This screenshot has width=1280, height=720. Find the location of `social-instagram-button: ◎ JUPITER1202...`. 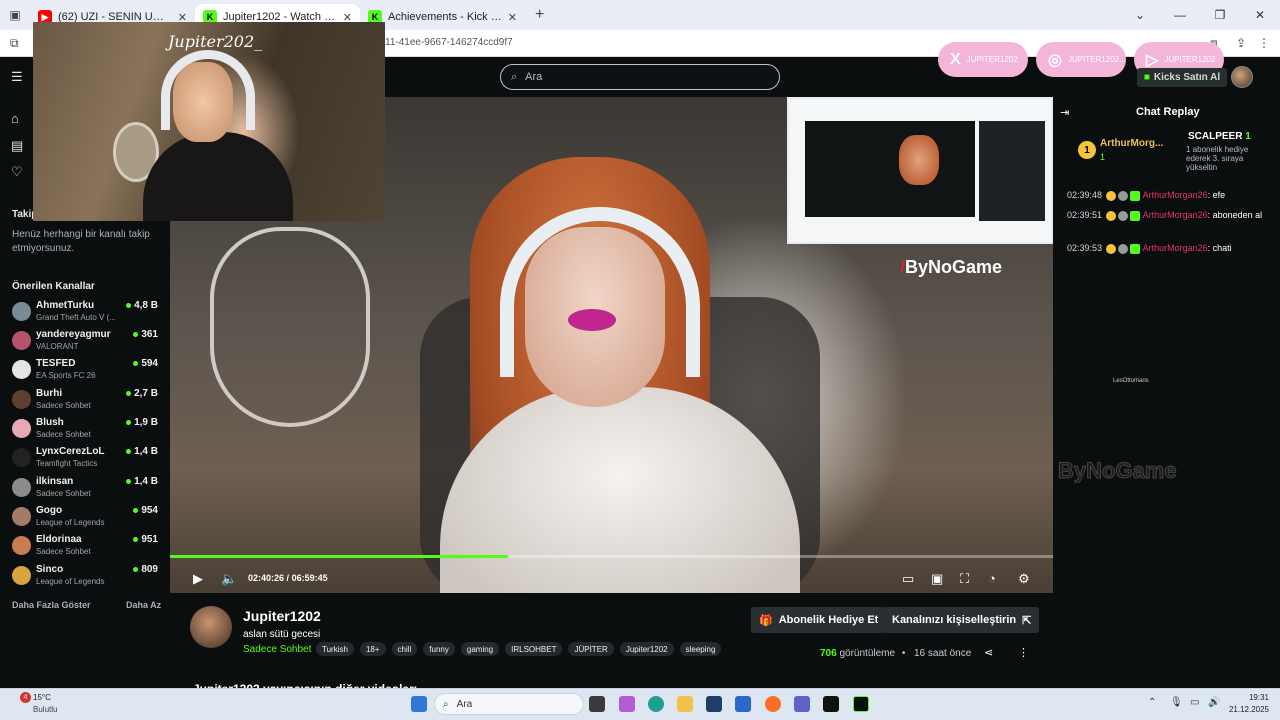

social-instagram-button: ◎ JUPITER1202... is located at coordinates (1081, 59).